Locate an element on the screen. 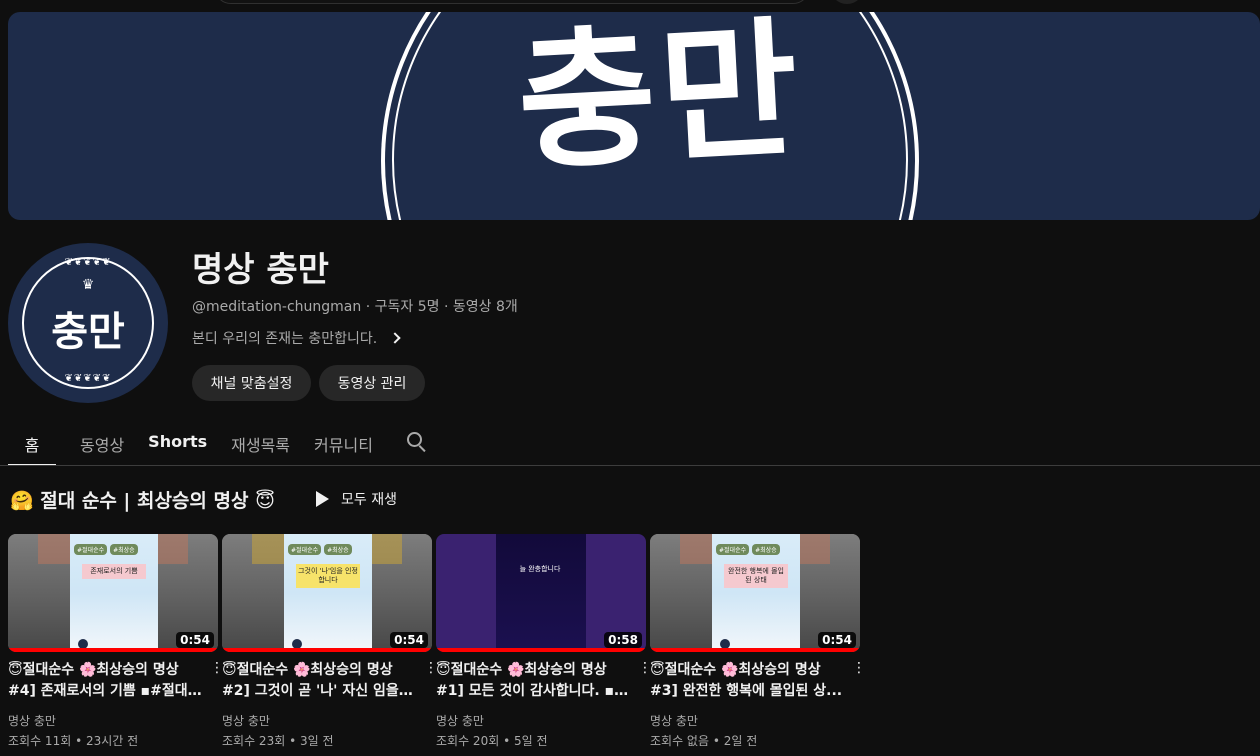 This screenshot has height=756, width=1260. video-stats: 조회수 없음 • 2일 전 is located at coordinates (755, 740).